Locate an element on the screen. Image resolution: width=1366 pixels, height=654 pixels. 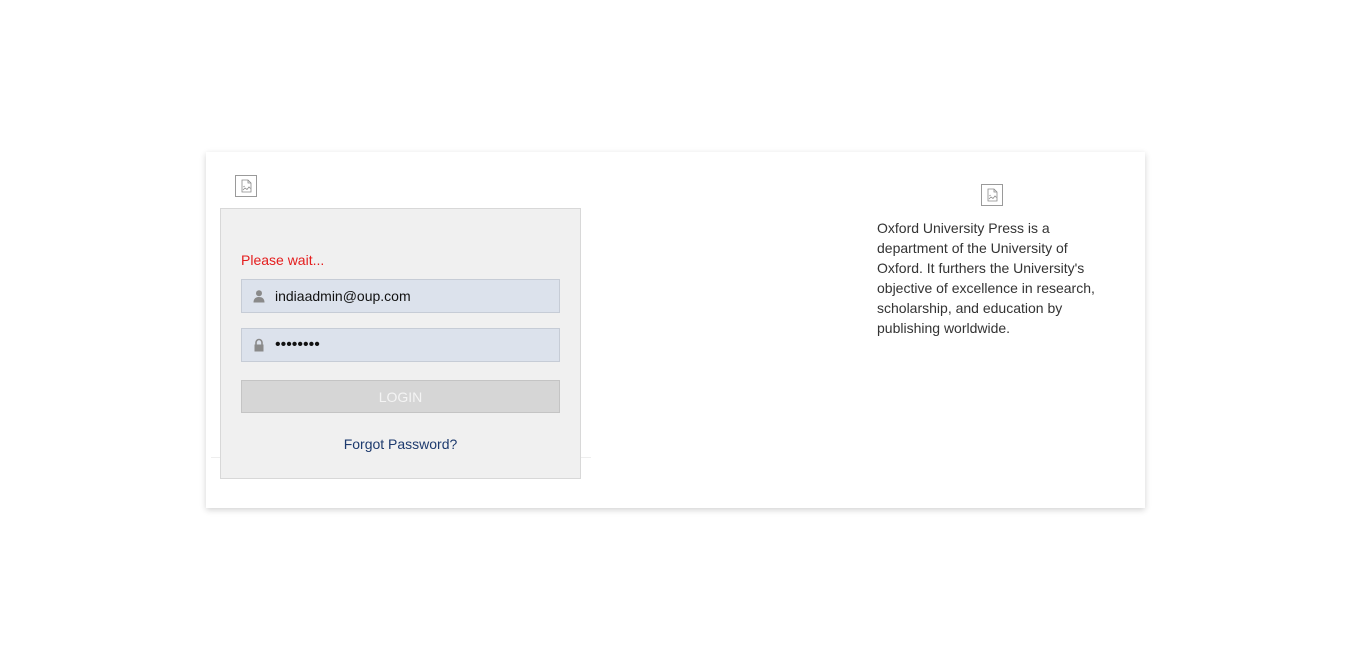
password-input is located at coordinates (412, 345).